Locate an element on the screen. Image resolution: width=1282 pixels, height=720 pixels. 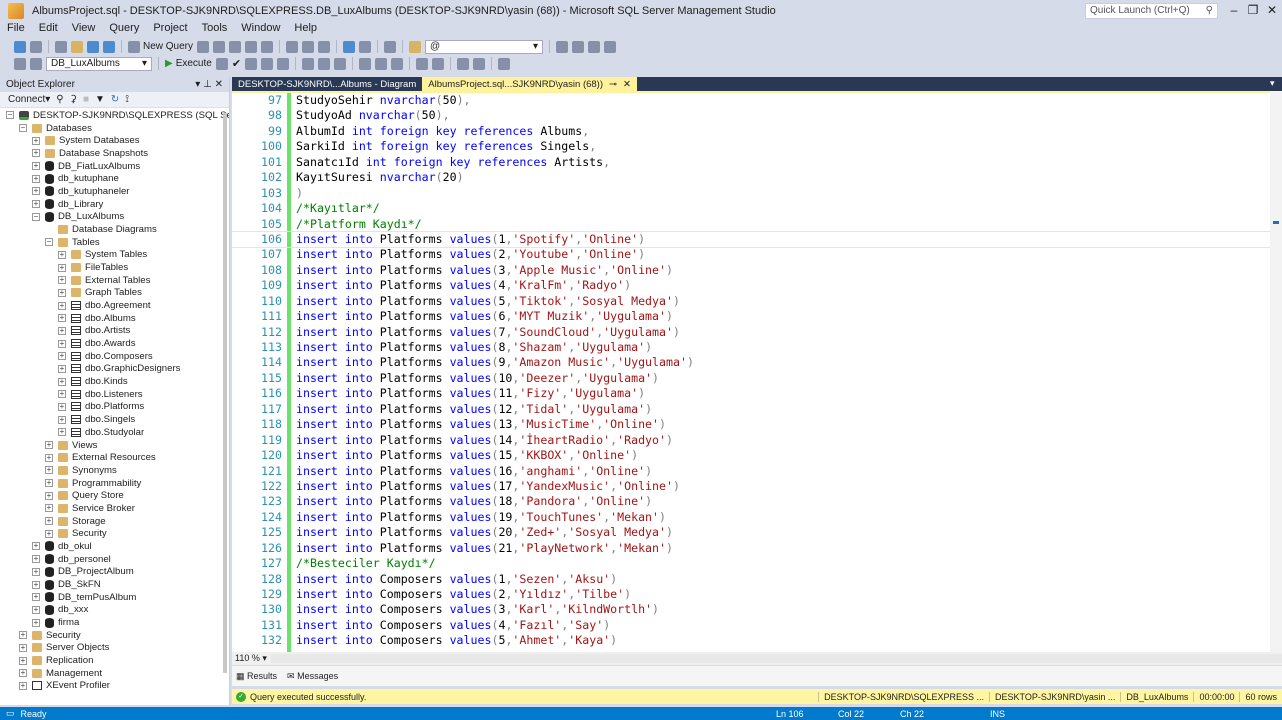
menu-edit: Edit is located at coordinates (48, 29).